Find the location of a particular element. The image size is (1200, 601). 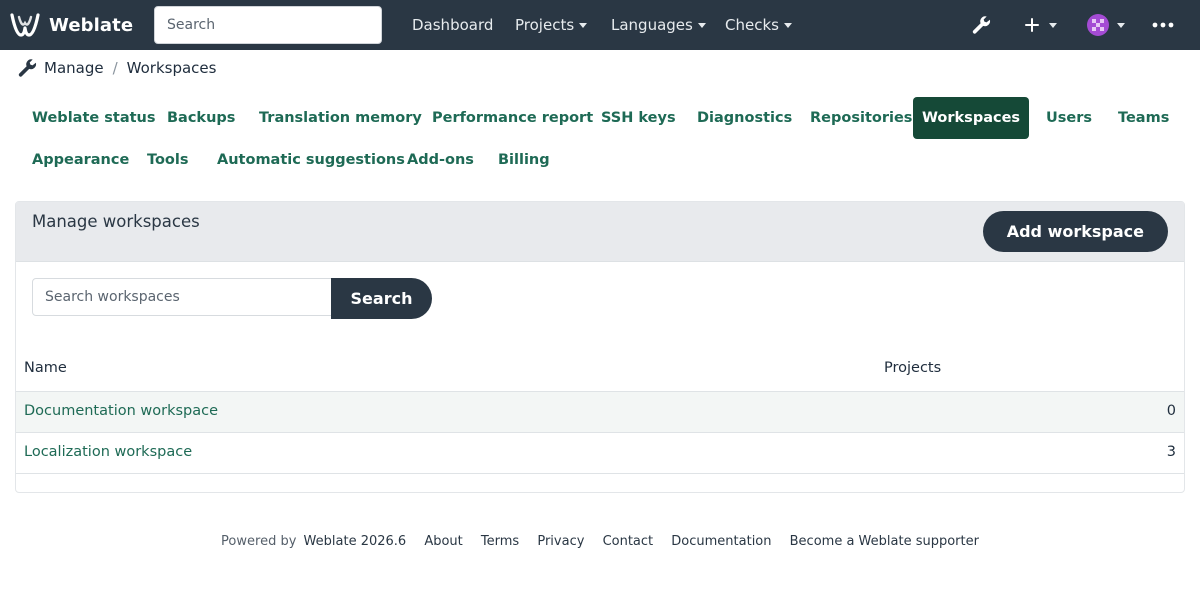

add-dropdown-button is located at coordinates (1040, 25).